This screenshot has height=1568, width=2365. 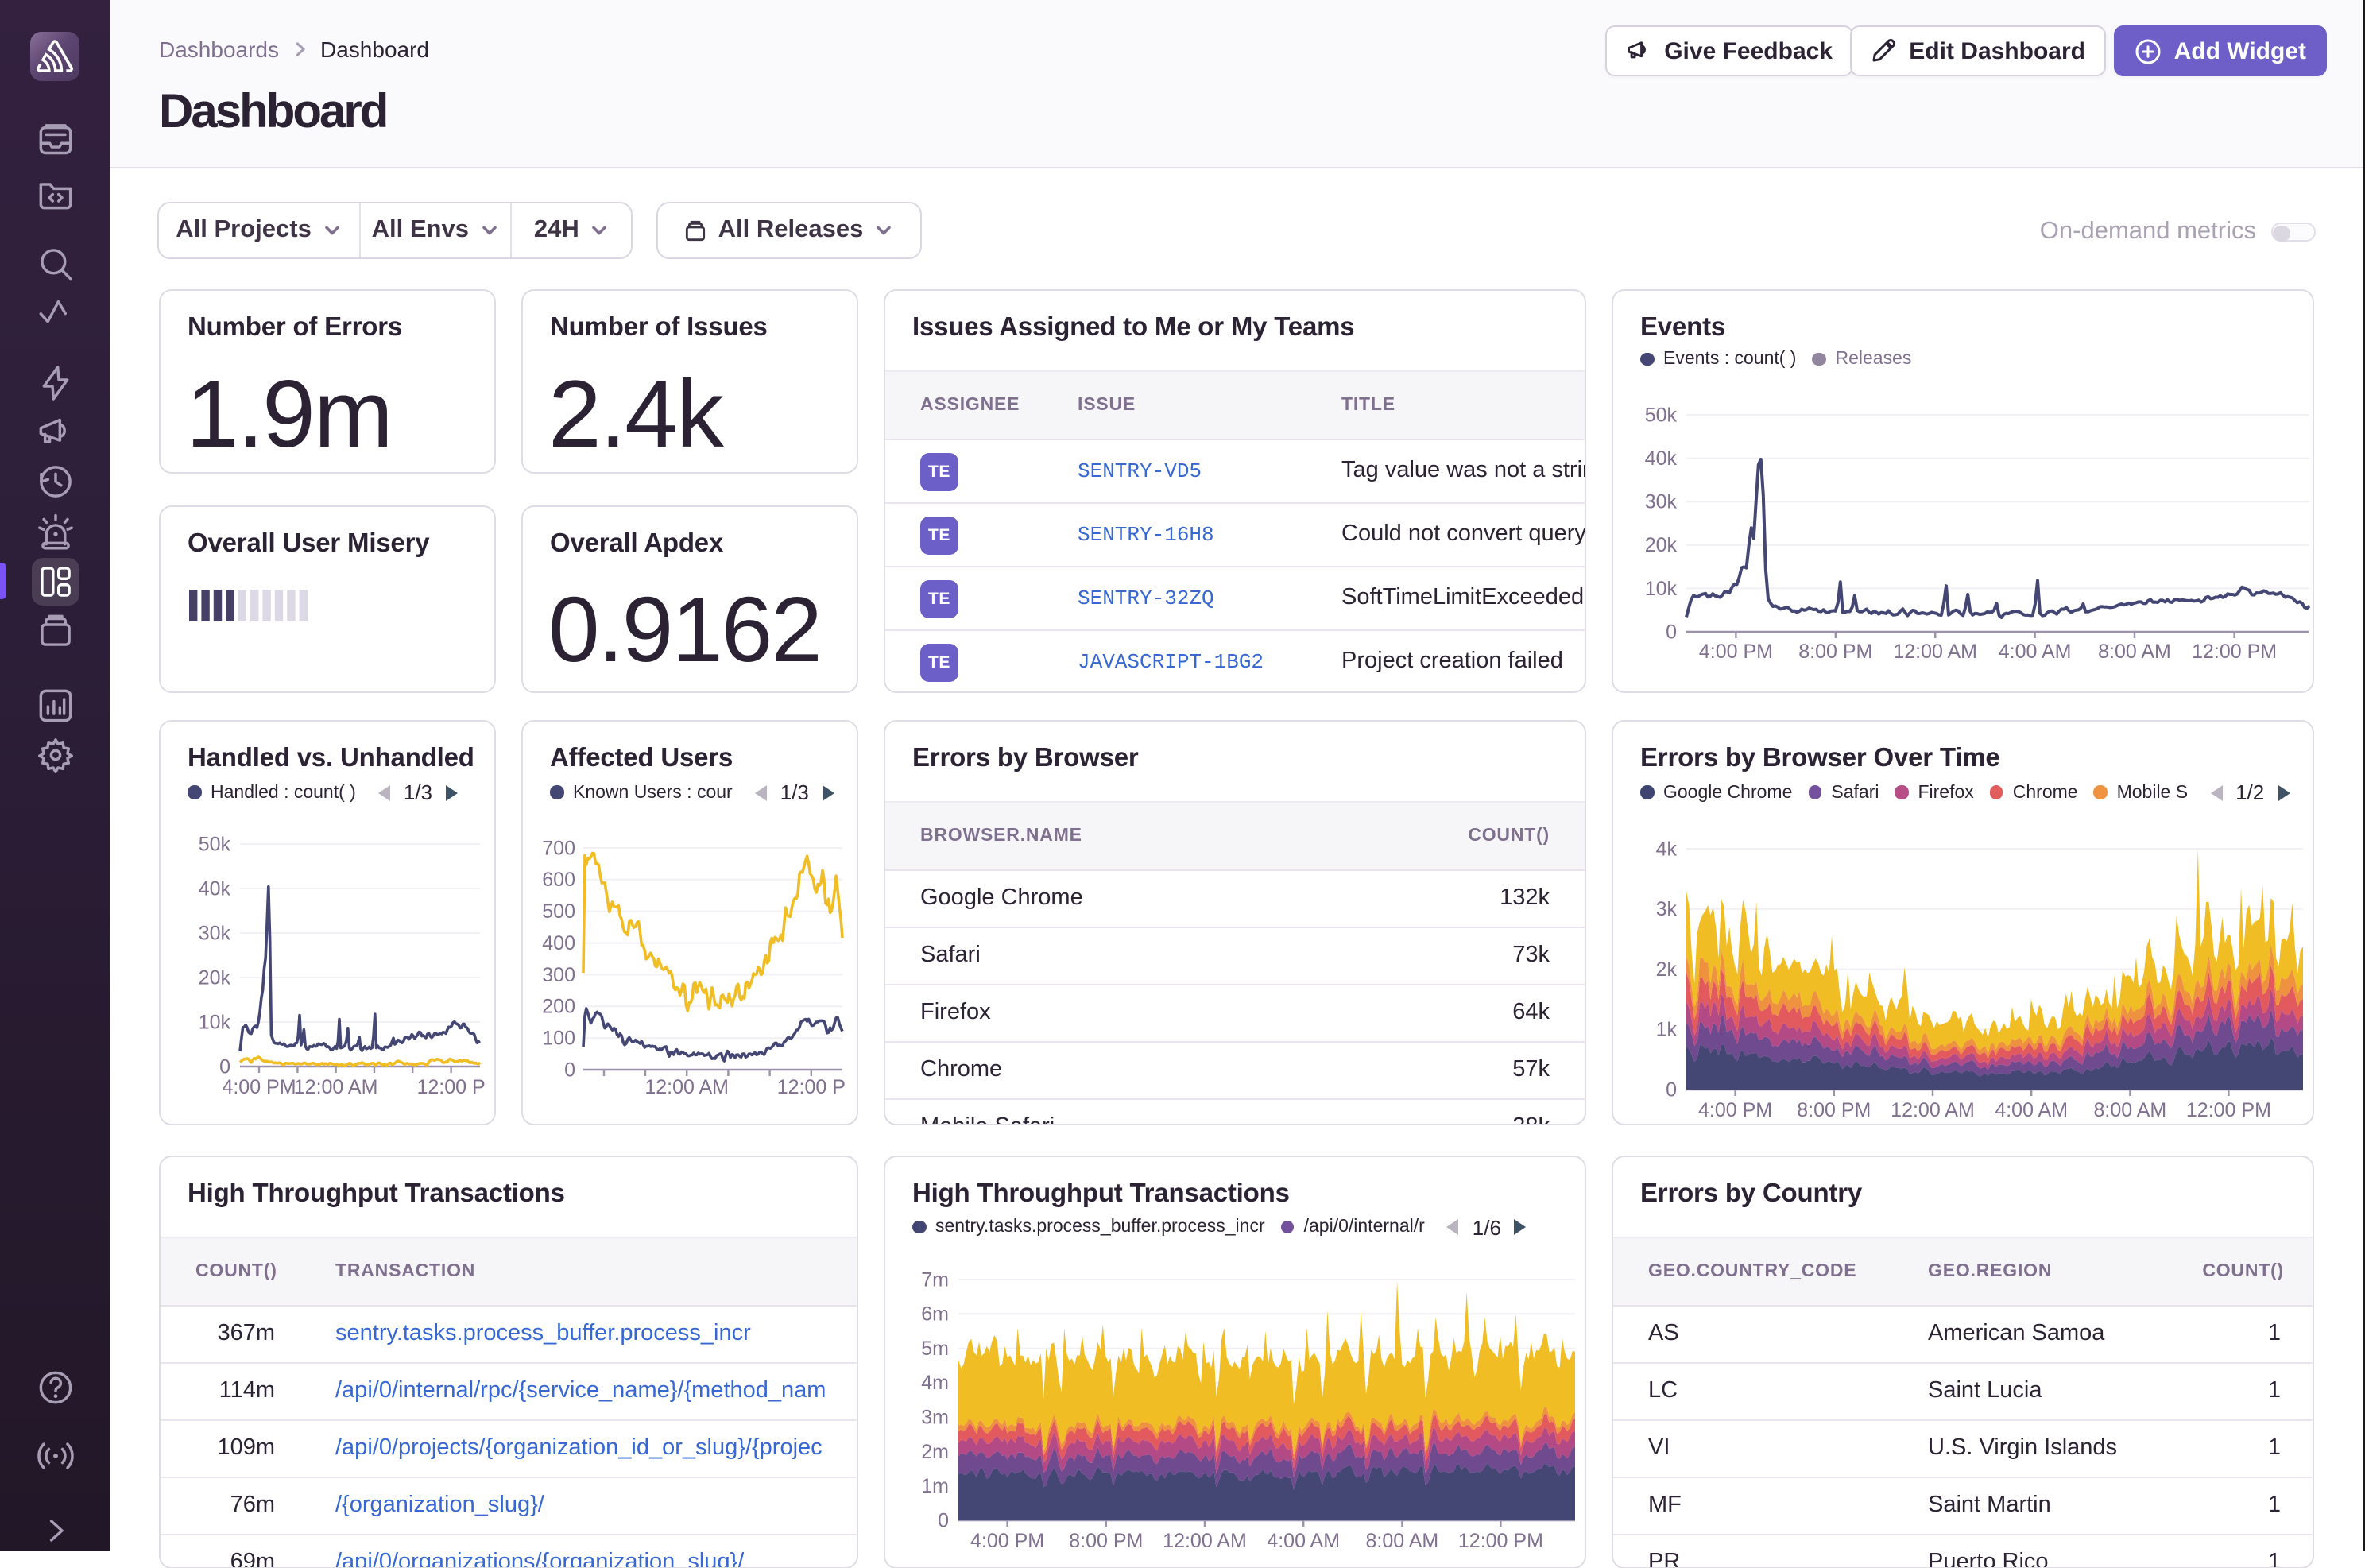 What do you see at coordinates (1667, 969) in the screenshot?
I see `svg-text: 2k` at bounding box center [1667, 969].